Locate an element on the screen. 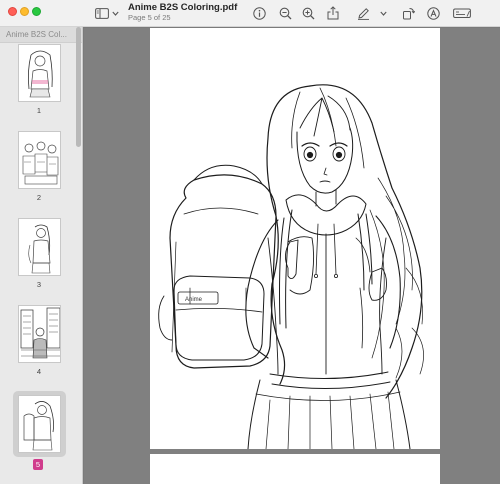 The image size is (500, 484). thumbnail-label-2: 2 is located at coordinates (39, 197).